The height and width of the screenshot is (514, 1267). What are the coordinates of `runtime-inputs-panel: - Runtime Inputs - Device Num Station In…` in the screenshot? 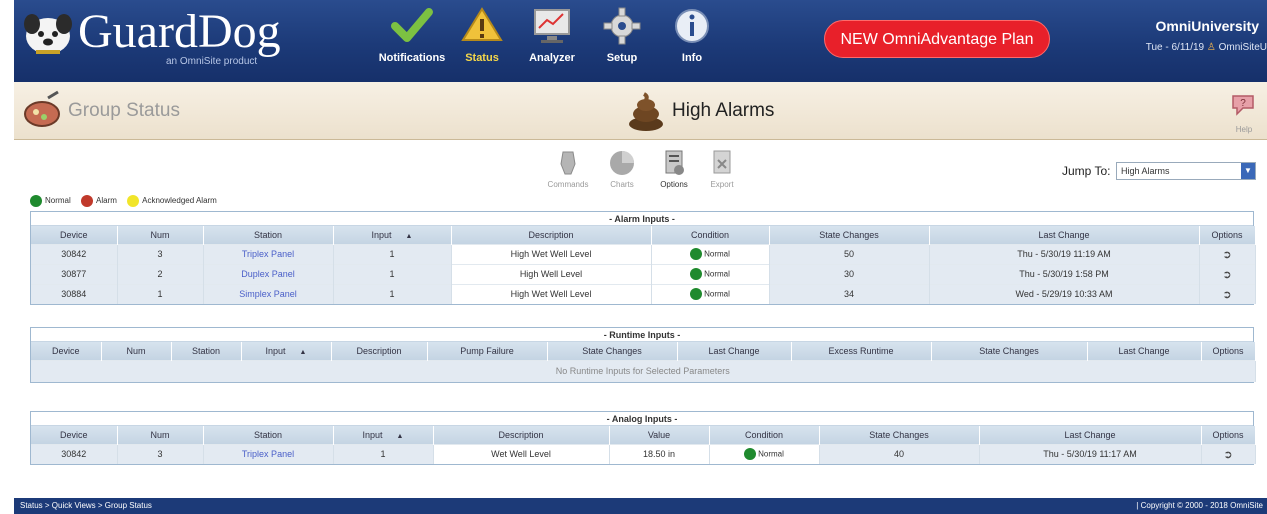 It's located at (643, 355).